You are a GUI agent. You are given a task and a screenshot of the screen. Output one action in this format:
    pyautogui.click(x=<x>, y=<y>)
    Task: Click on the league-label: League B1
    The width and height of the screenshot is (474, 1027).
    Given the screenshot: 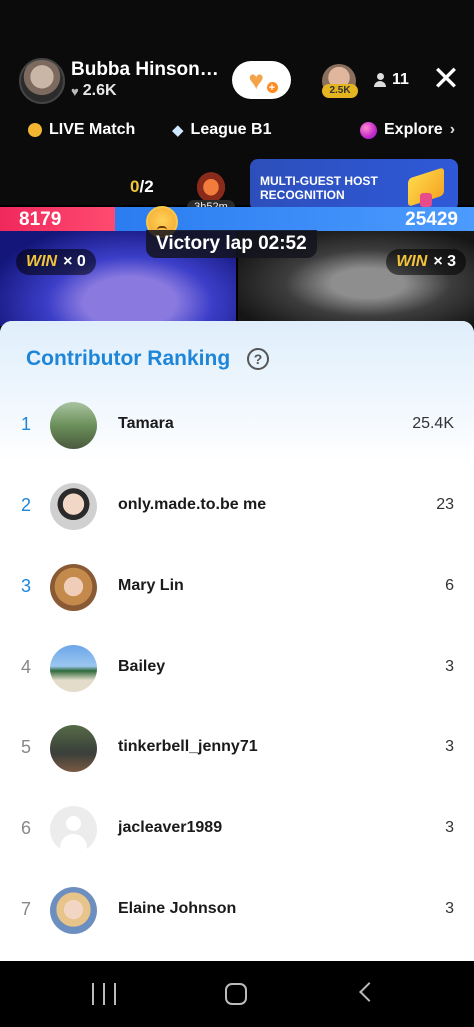 What is the action you would take?
    pyautogui.click(x=231, y=129)
    